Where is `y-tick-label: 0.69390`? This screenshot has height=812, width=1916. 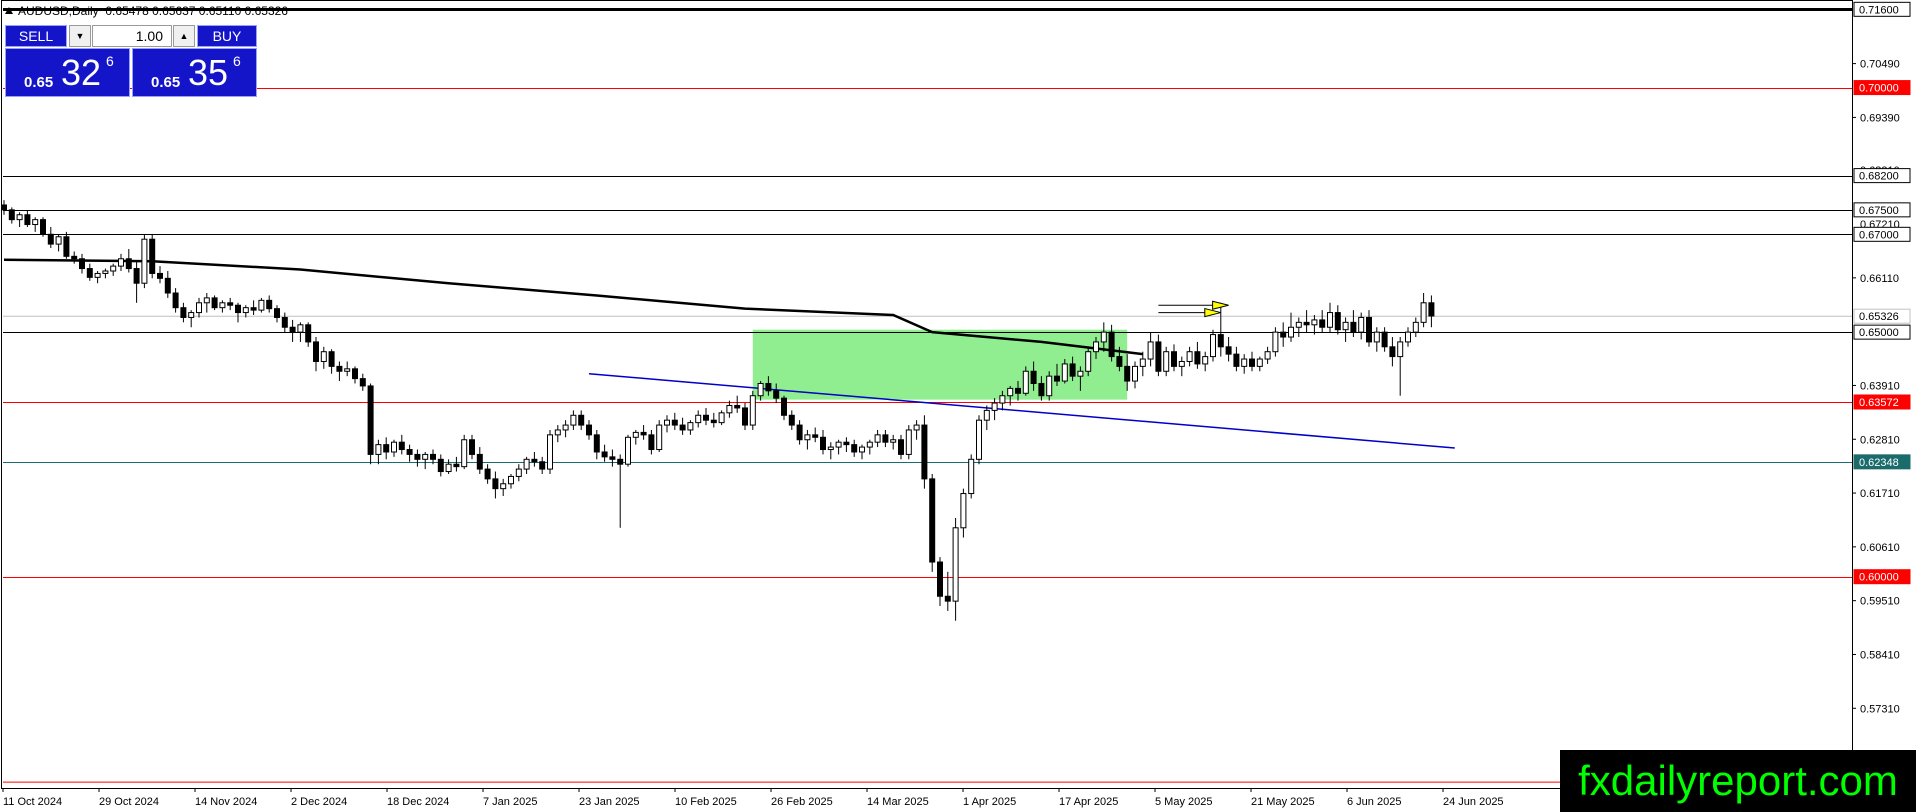 y-tick-label: 0.69390 is located at coordinates (1880, 118).